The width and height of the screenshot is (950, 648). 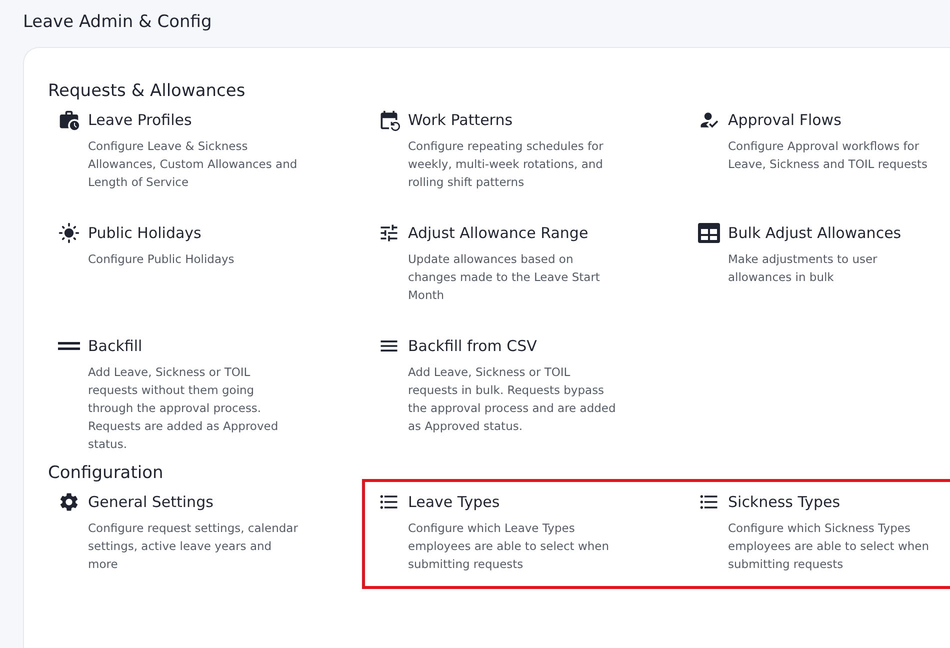 I want to click on two-lines-icon, so click(x=69, y=346).